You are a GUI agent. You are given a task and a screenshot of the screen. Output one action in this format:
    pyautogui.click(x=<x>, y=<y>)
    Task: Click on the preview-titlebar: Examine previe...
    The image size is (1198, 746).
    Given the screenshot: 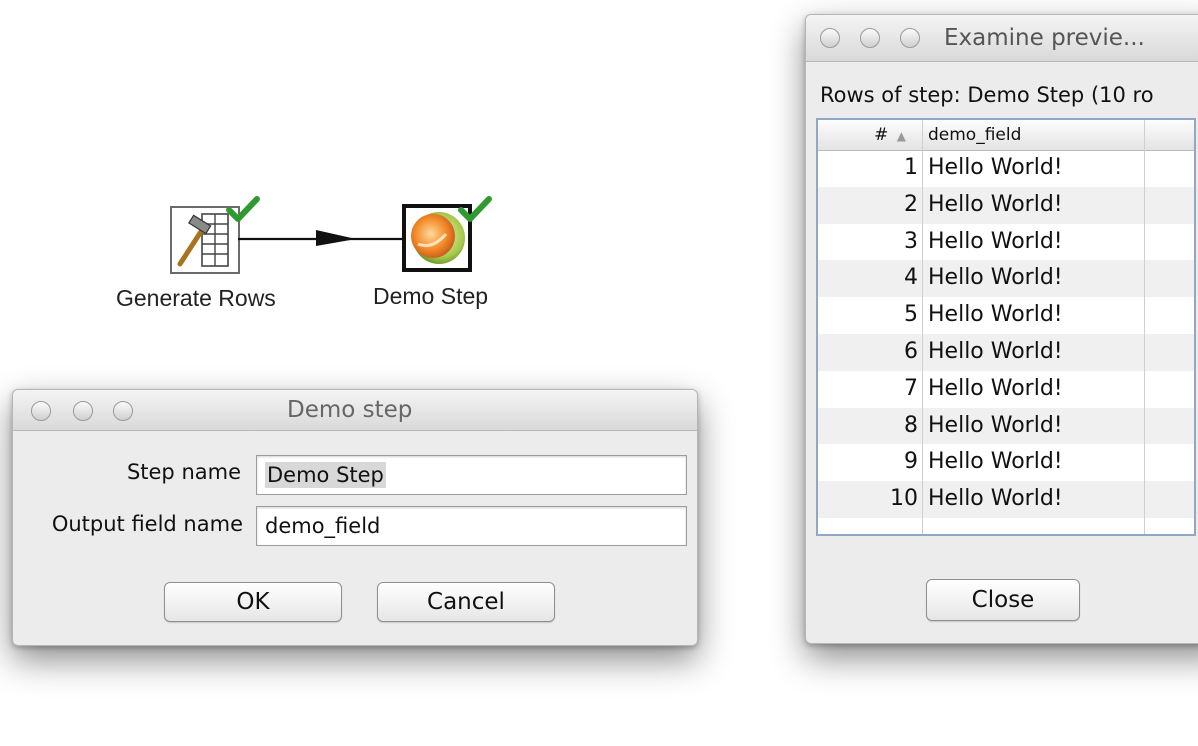 What is the action you would take?
    pyautogui.click(x=1002, y=38)
    